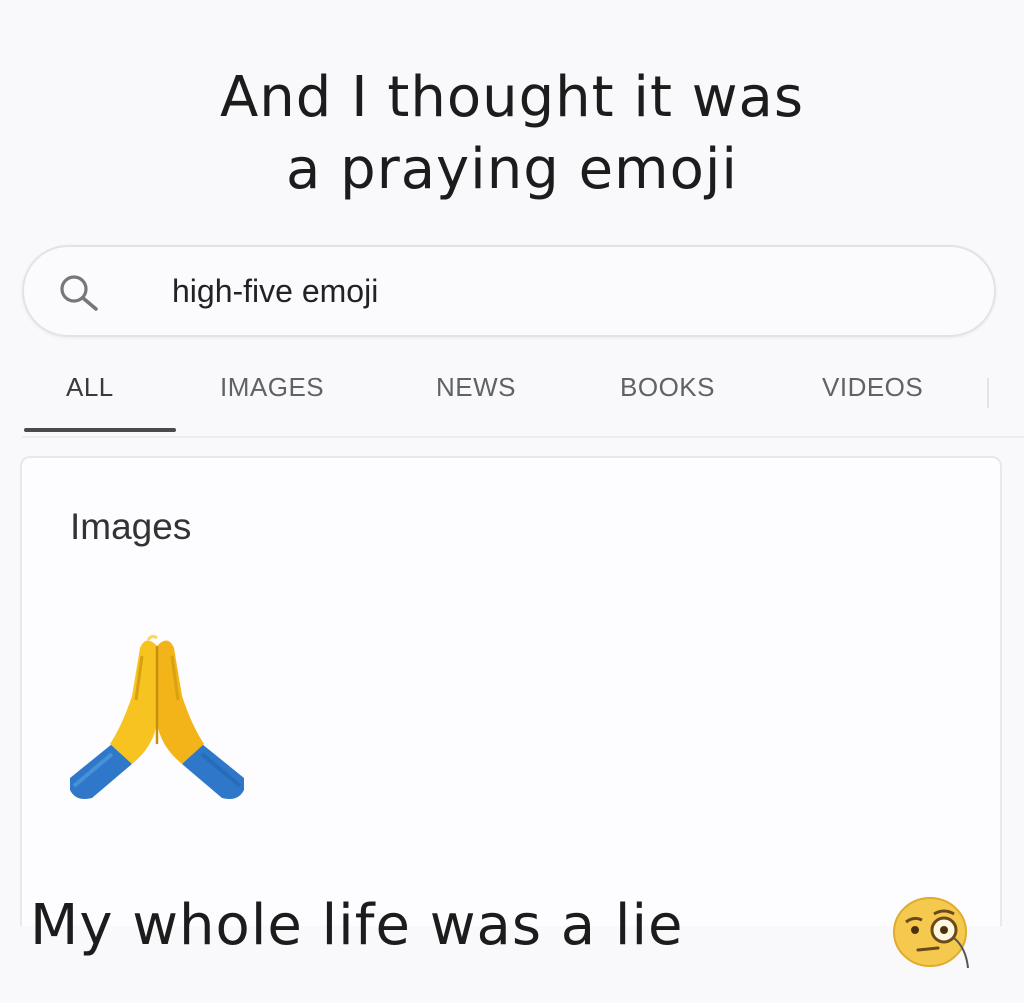 The width and height of the screenshot is (1024, 1003). I want to click on tab-videos: VIDEOS, so click(872, 387).